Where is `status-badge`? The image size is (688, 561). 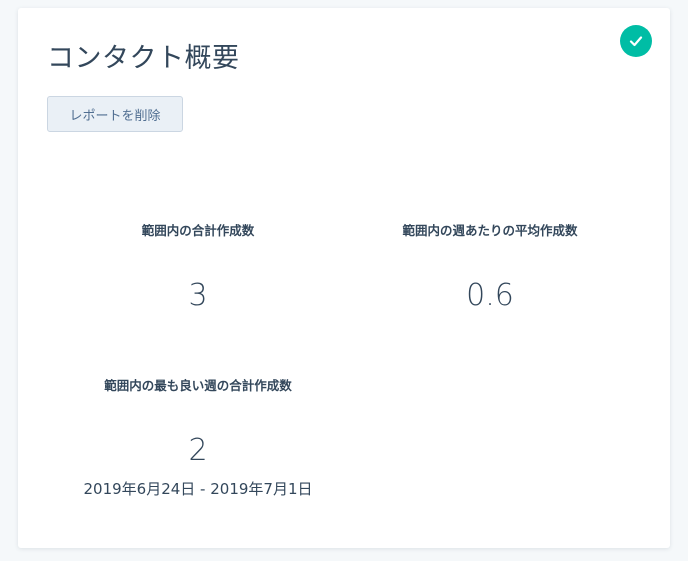 status-badge is located at coordinates (636, 41).